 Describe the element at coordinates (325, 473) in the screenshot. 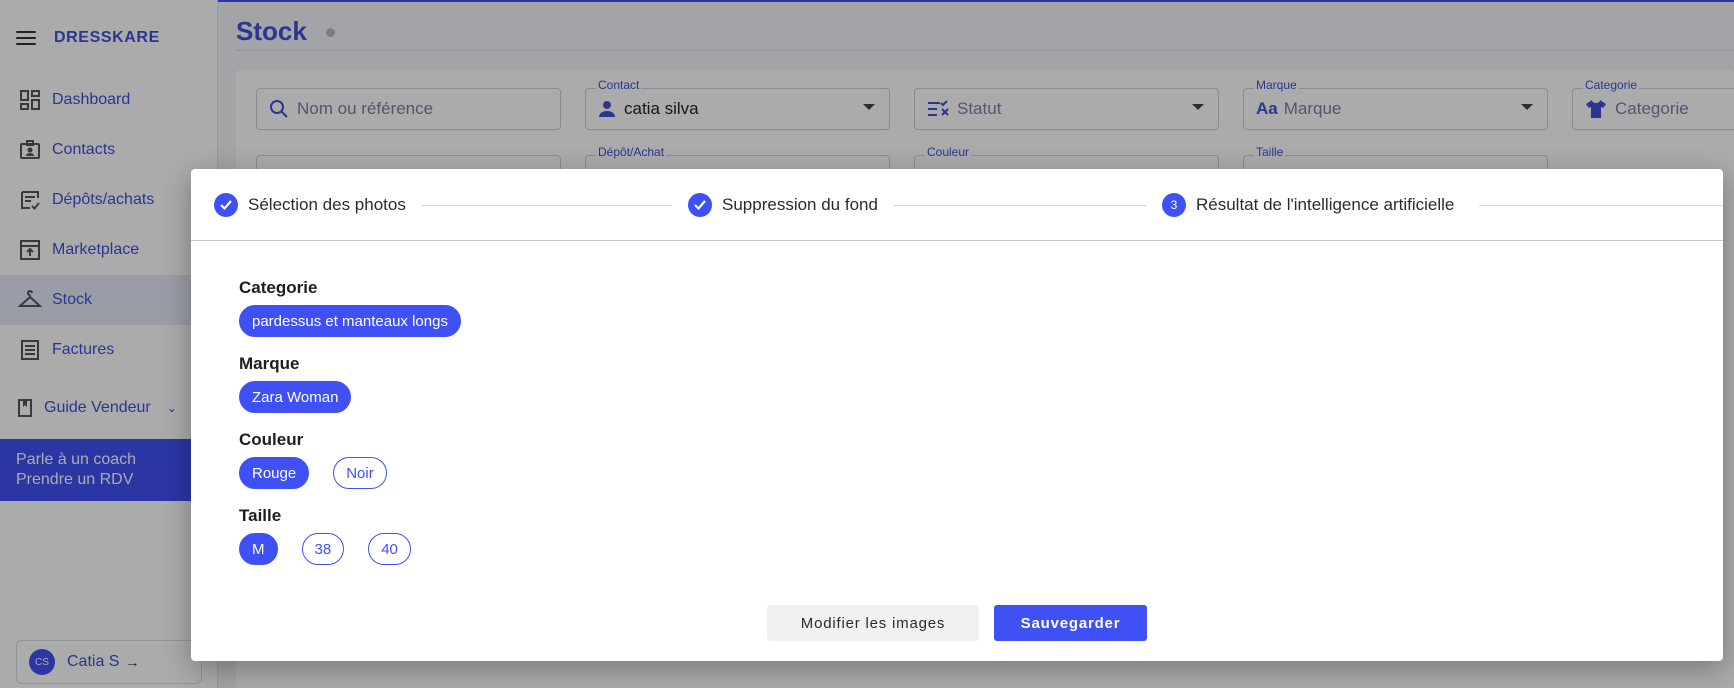

I see `color-chips: Rouge Noir` at that location.